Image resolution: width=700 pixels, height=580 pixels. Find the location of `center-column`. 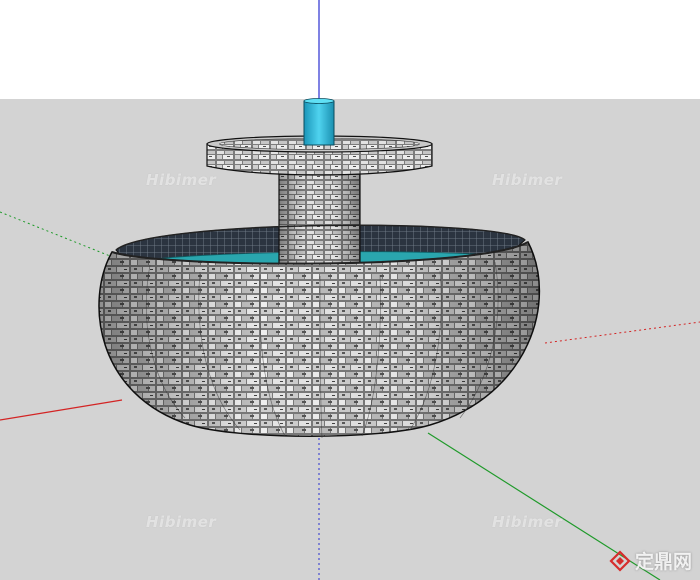

center-column is located at coordinates (319, 220).